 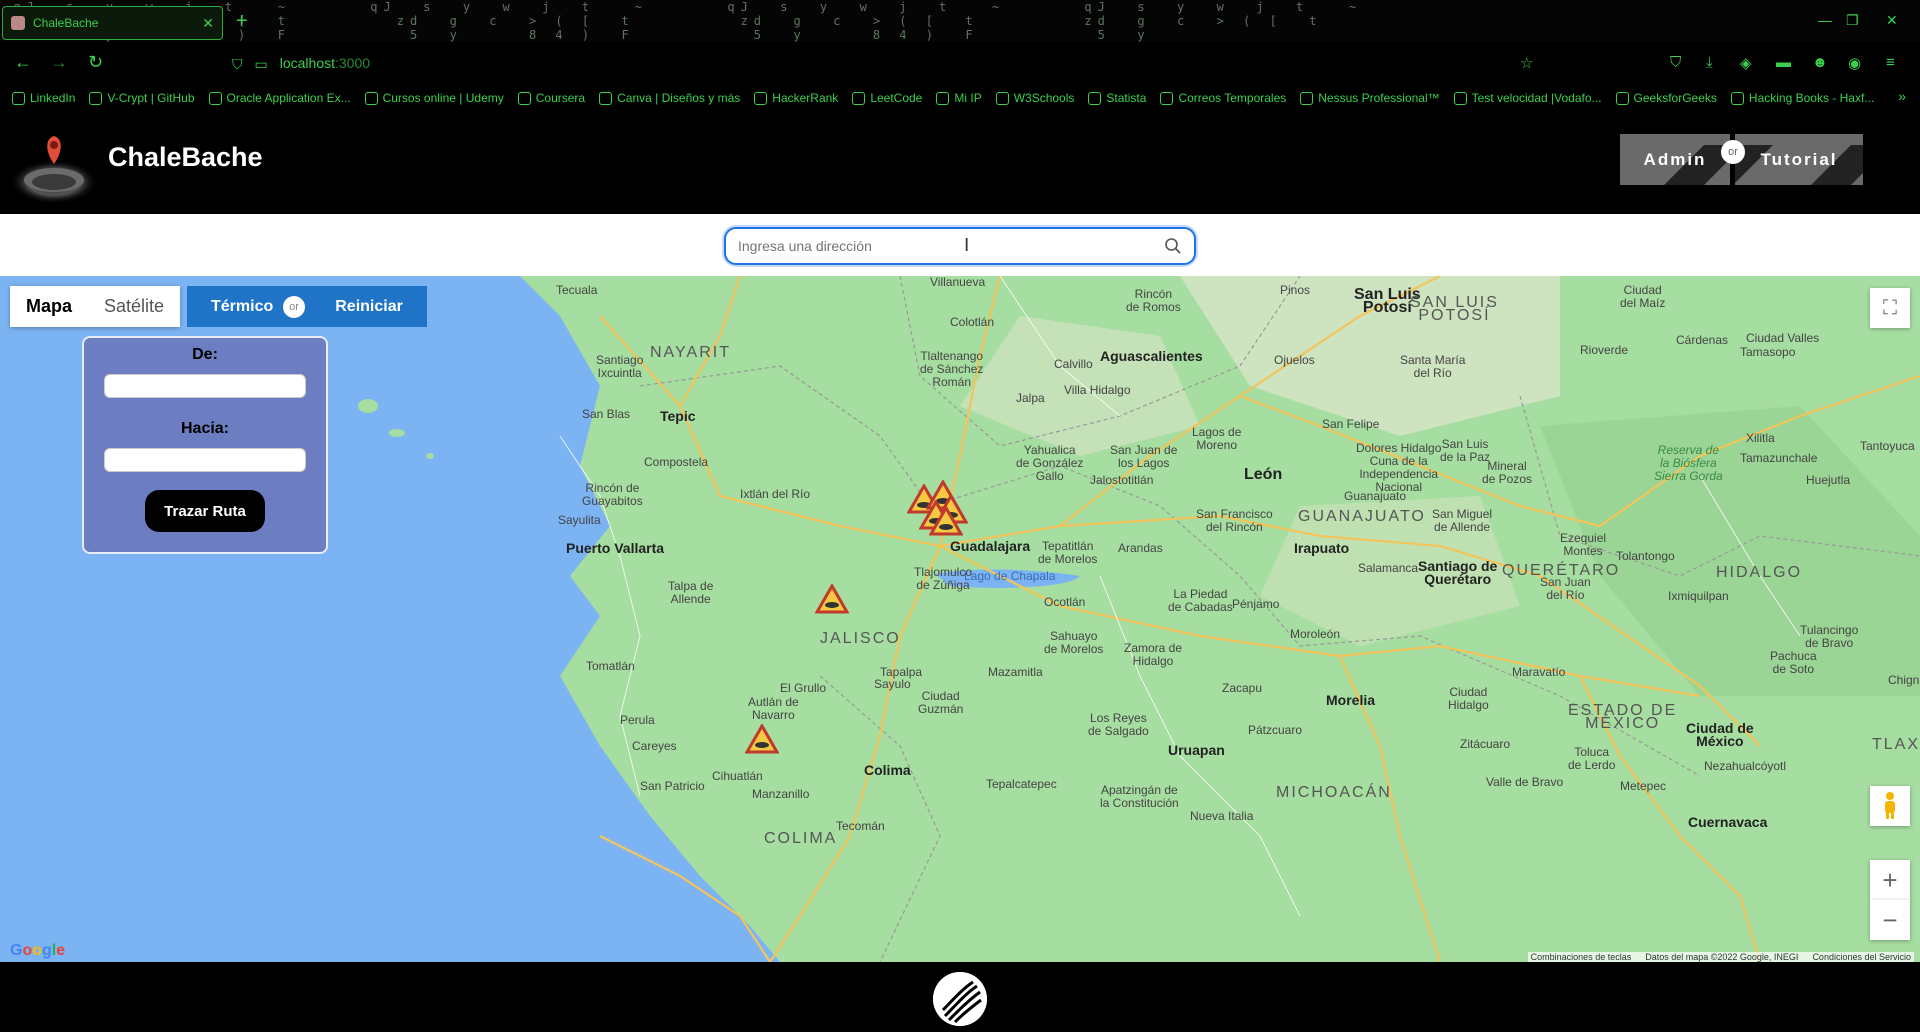 I want to click on vpn-icon: ◉, so click(x=1854, y=63).